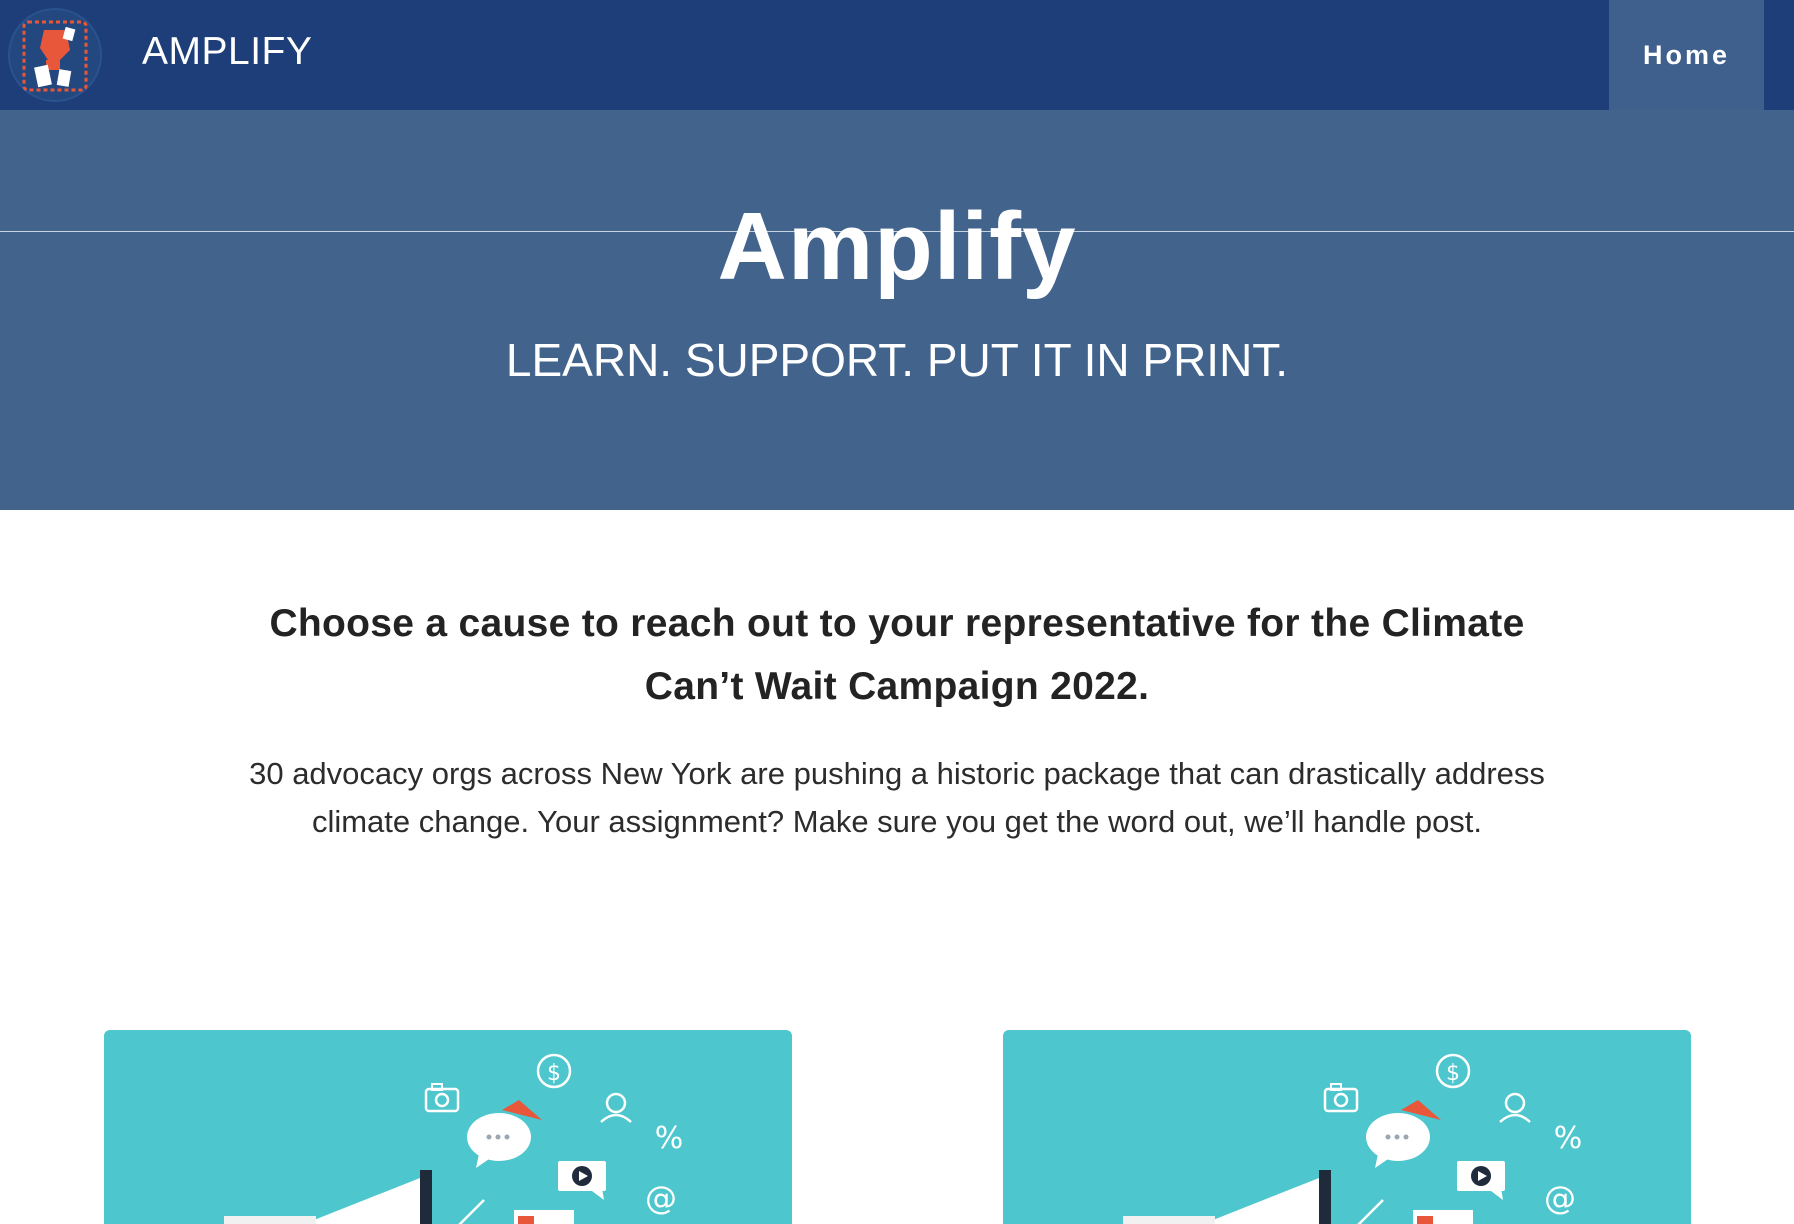 The image size is (1794, 1224). What do you see at coordinates (897, 55) in the screenshot?
I see `top-navbar: AMPLIFY Home` at bounding box center [897, 55].